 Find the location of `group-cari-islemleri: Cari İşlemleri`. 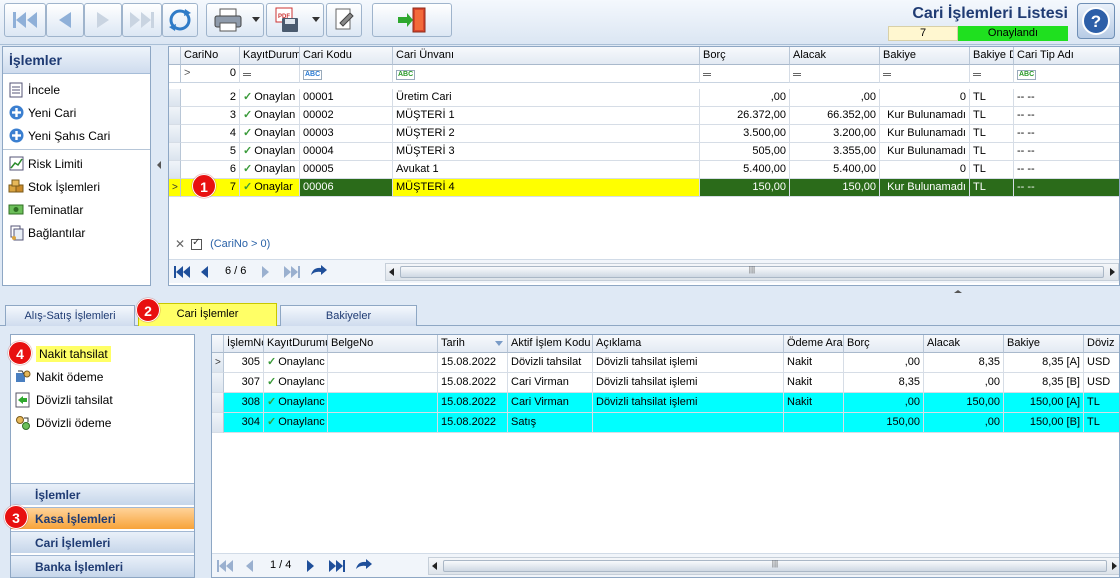

group-cari-islemleri: Cari İşlemleri is located at coordinates (102, 542).